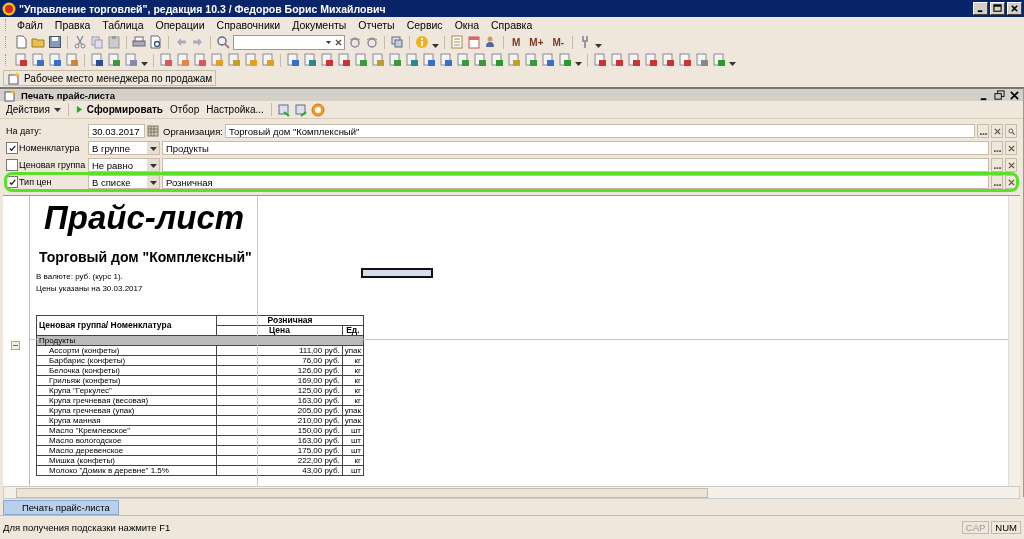 This screenshot has width=1024, height=539. Describe the element at coordinates (1011, 131) in the screenshot. I see `search-button` at that location.